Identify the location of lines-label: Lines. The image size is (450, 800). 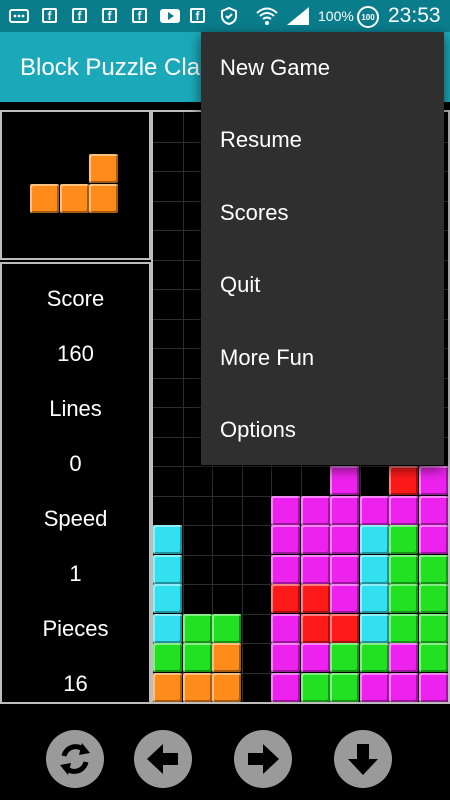
(75, 408).